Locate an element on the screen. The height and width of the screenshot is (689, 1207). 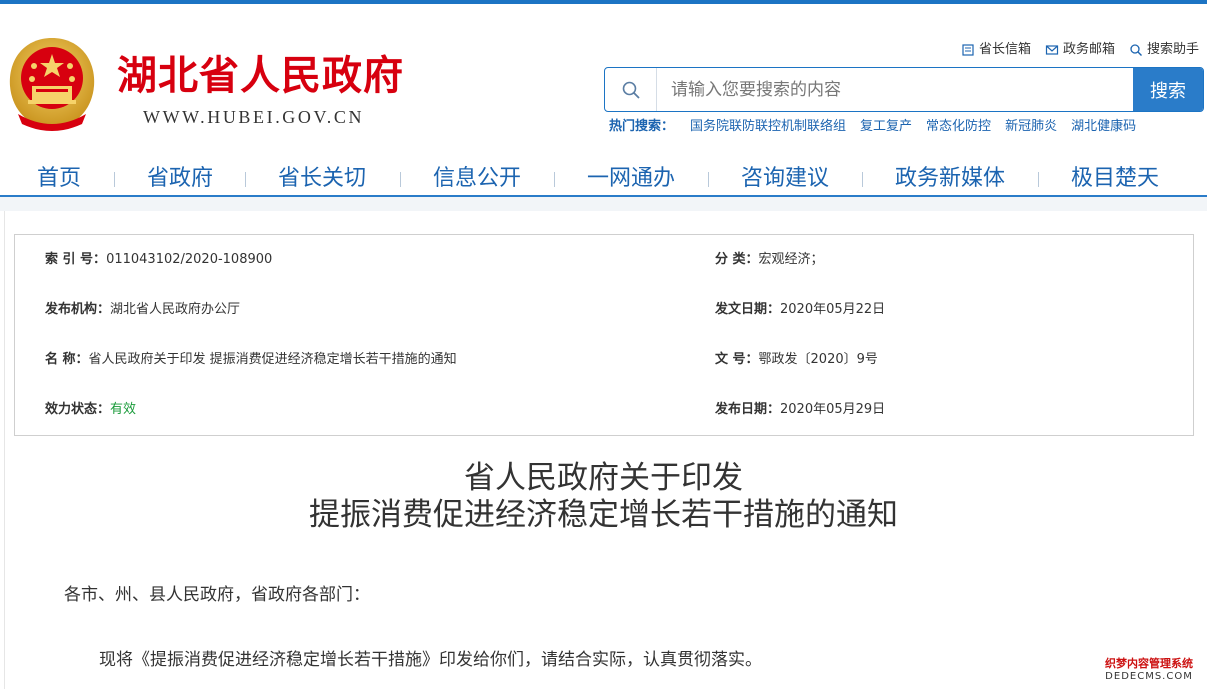
search-assistant-link: 搜索助手 is located at coordinates (1164, 50).